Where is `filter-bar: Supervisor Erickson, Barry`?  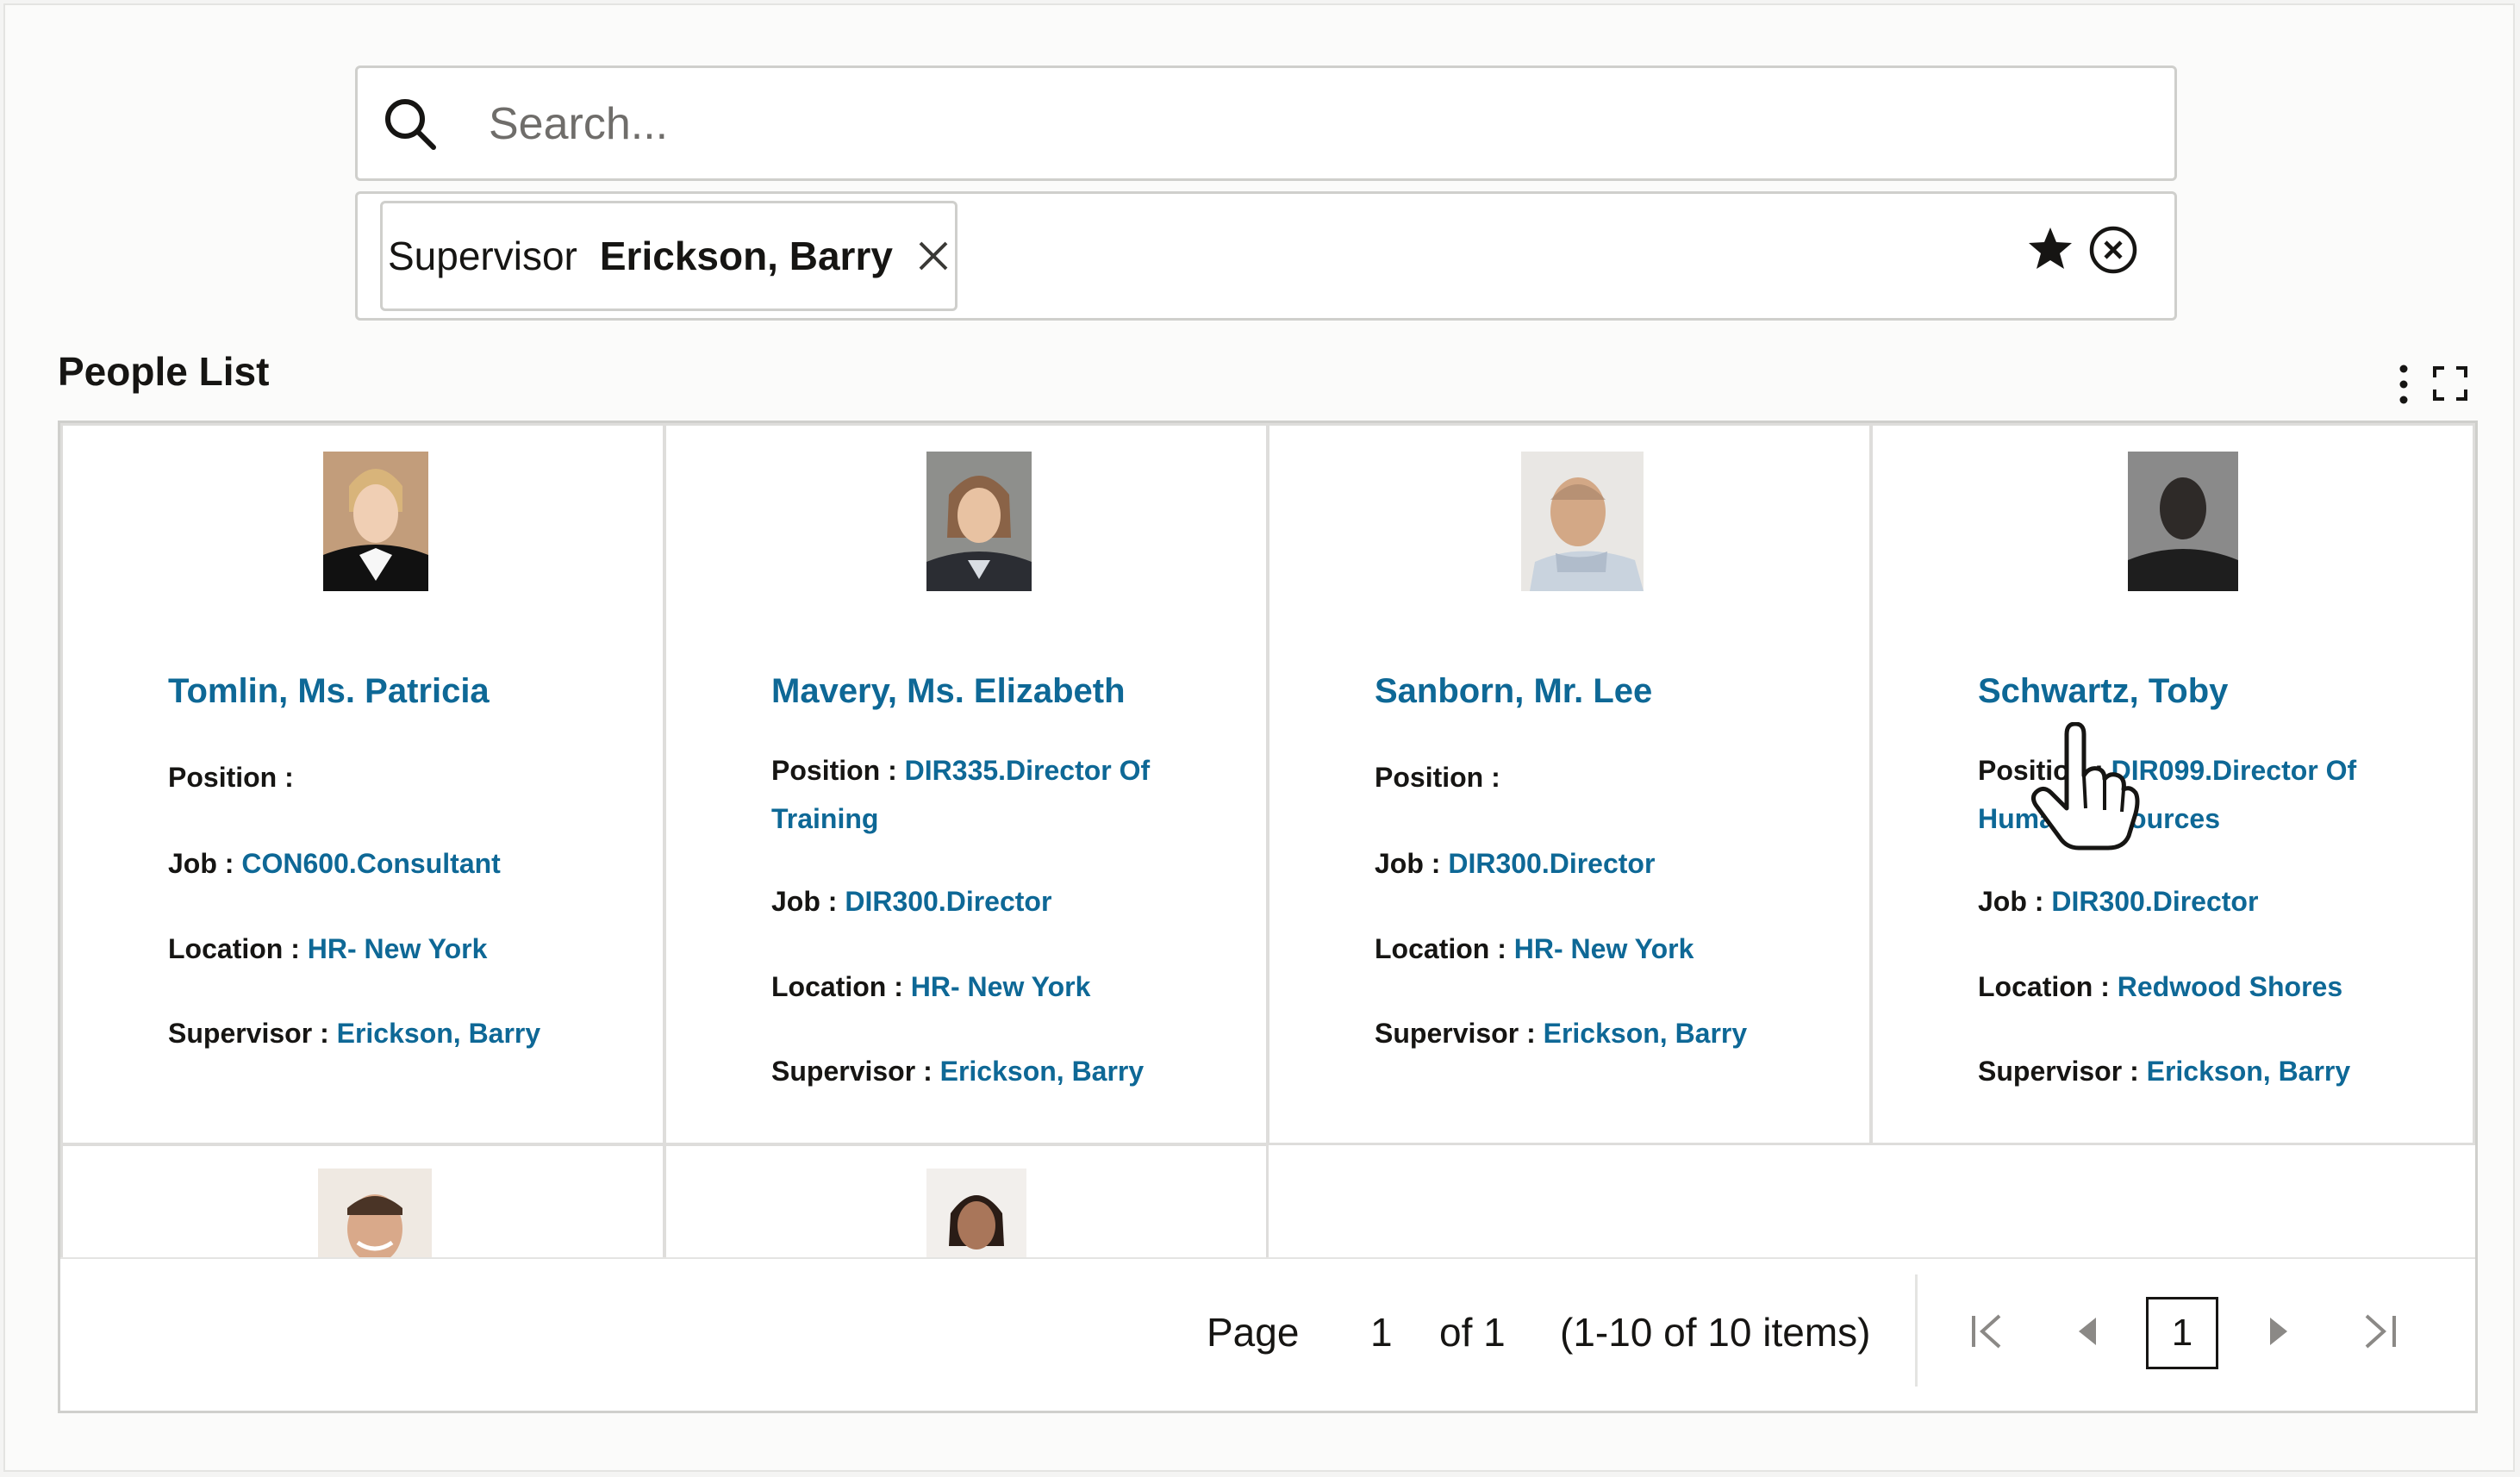 filter-bar: Supervisor Erickson, Barry is located at coordinates (1266, 256).